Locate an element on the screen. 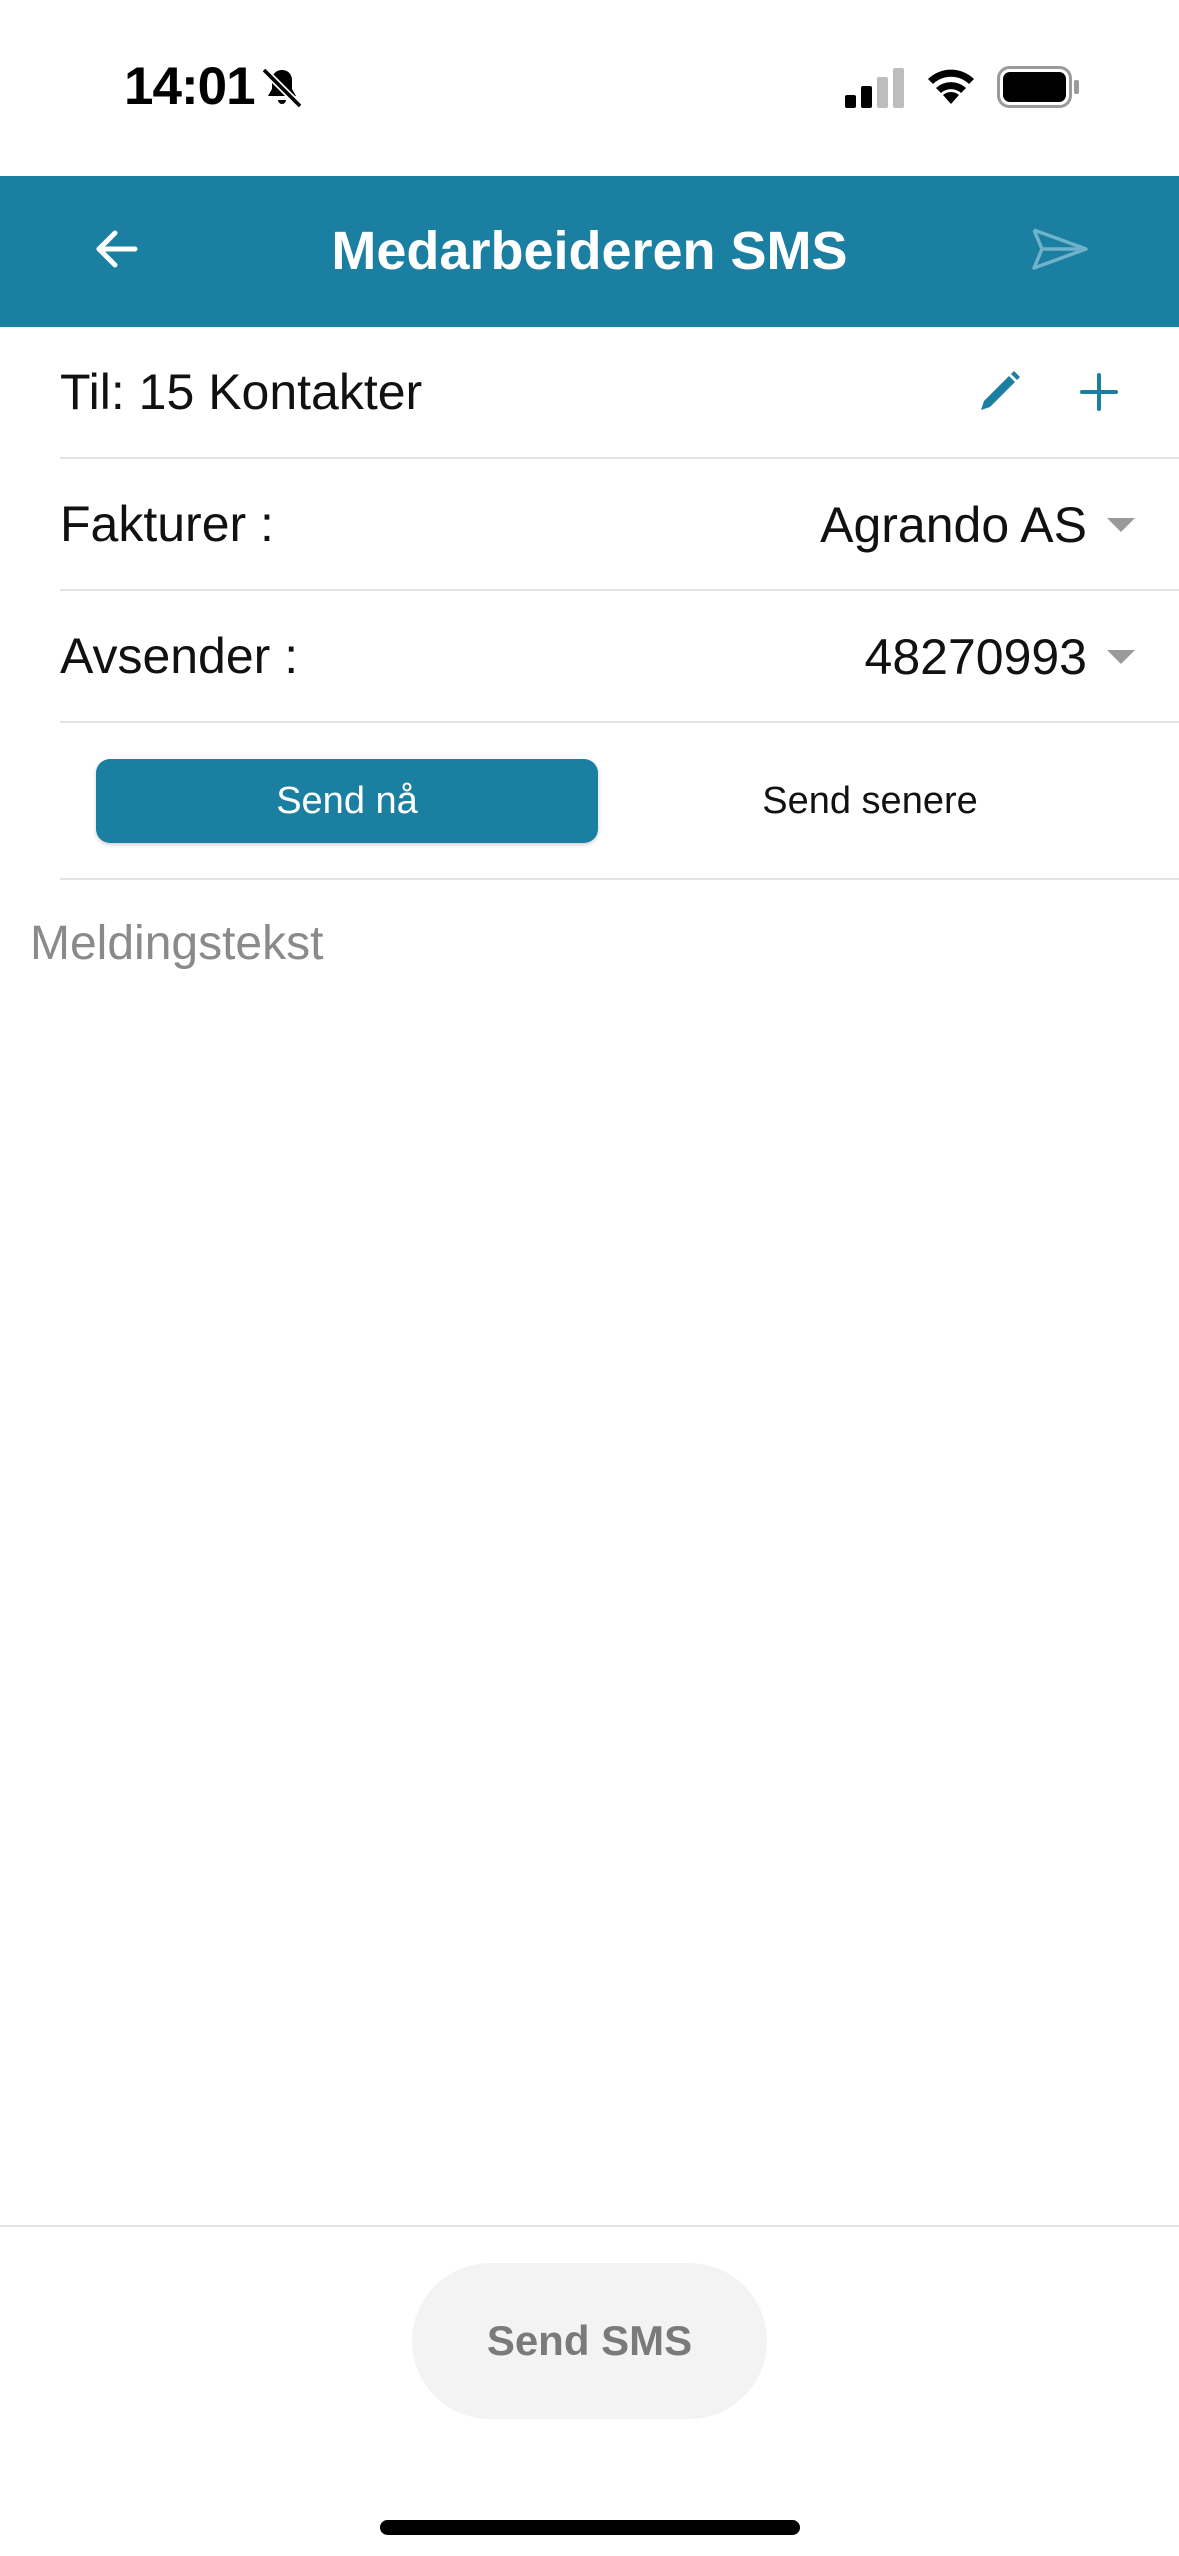  paper-plane-icon is located at coordinates (1060, 251).